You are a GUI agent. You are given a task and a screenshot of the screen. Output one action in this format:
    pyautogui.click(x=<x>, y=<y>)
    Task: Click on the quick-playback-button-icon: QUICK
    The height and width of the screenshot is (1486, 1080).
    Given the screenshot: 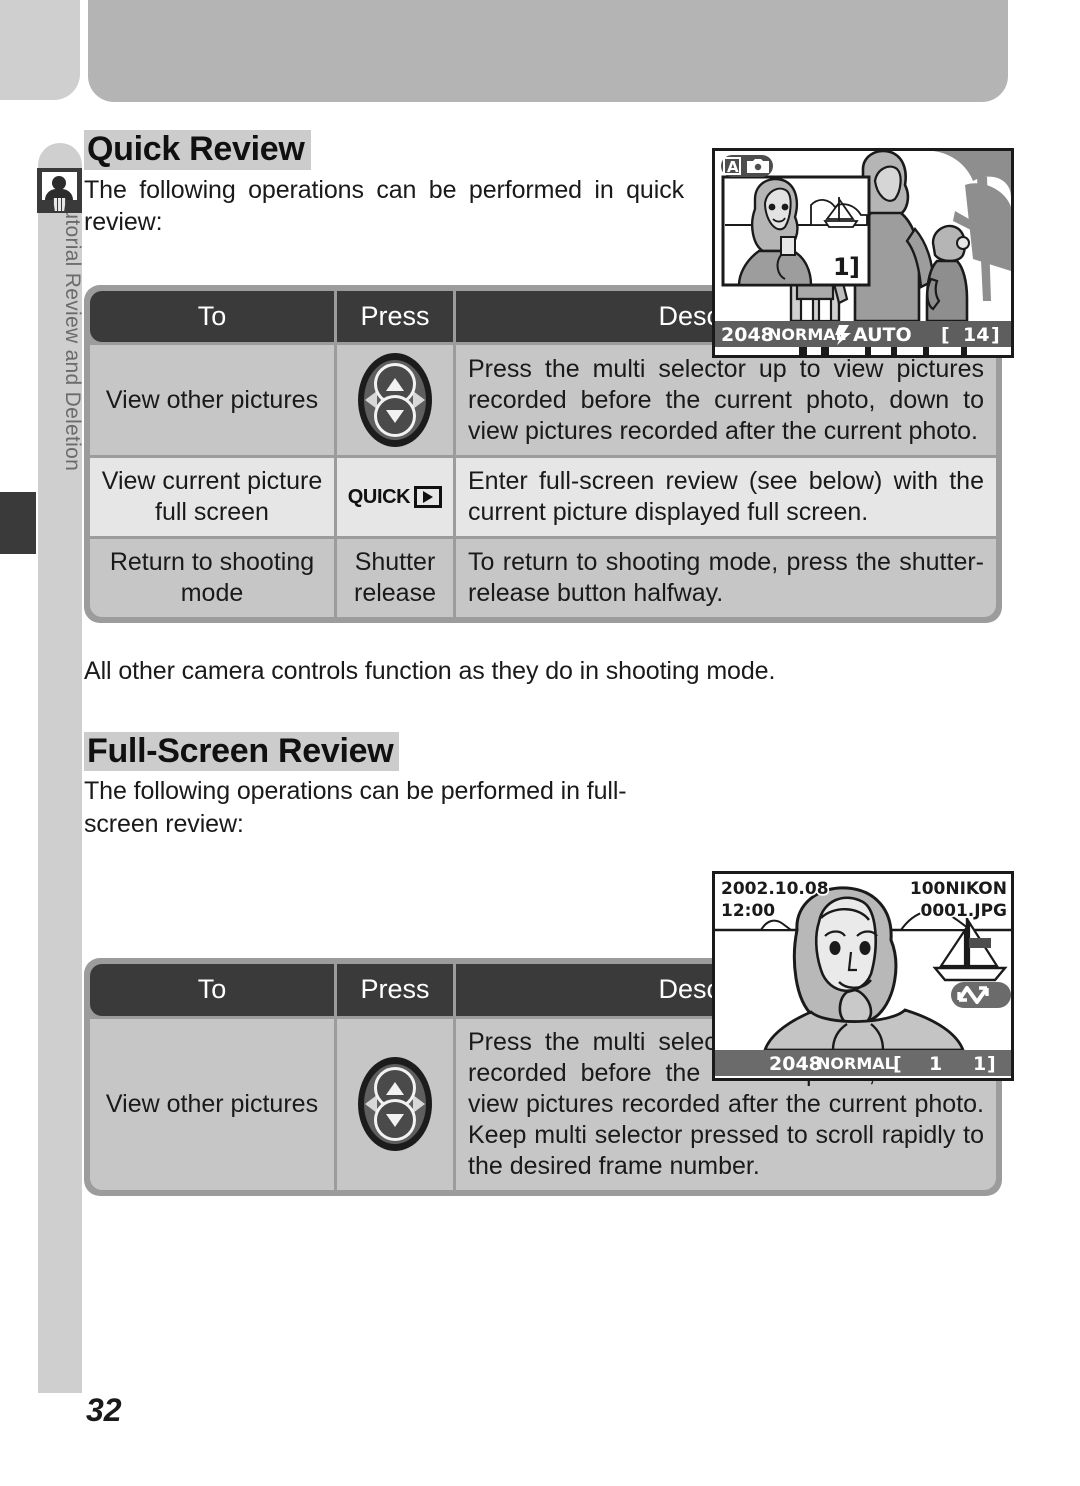 What is the action you would take?
    pyautogui.click(x=395, y=497)
    